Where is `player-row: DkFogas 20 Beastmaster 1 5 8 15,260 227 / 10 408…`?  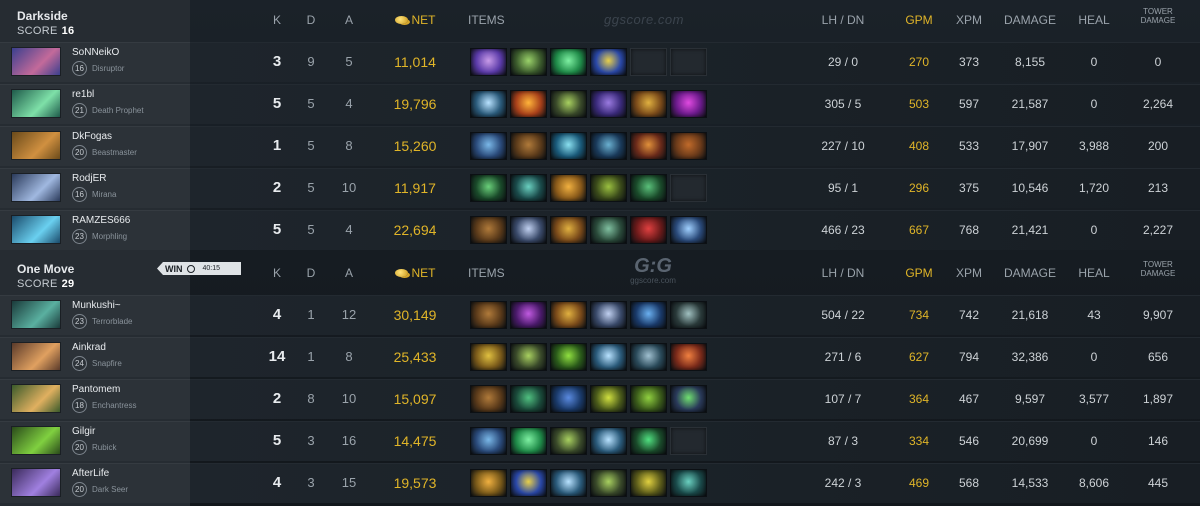 player-row: DkFogas 20 Beastmaster 1 5 8 15,260 227 / 10 408… is located at coordinates (600, 146).